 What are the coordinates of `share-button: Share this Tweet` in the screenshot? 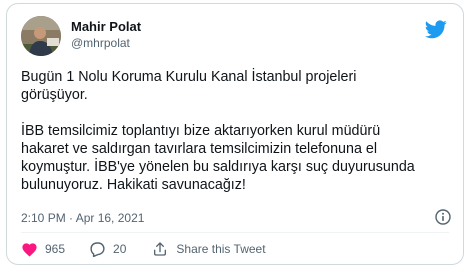 It's located at (209, 249).